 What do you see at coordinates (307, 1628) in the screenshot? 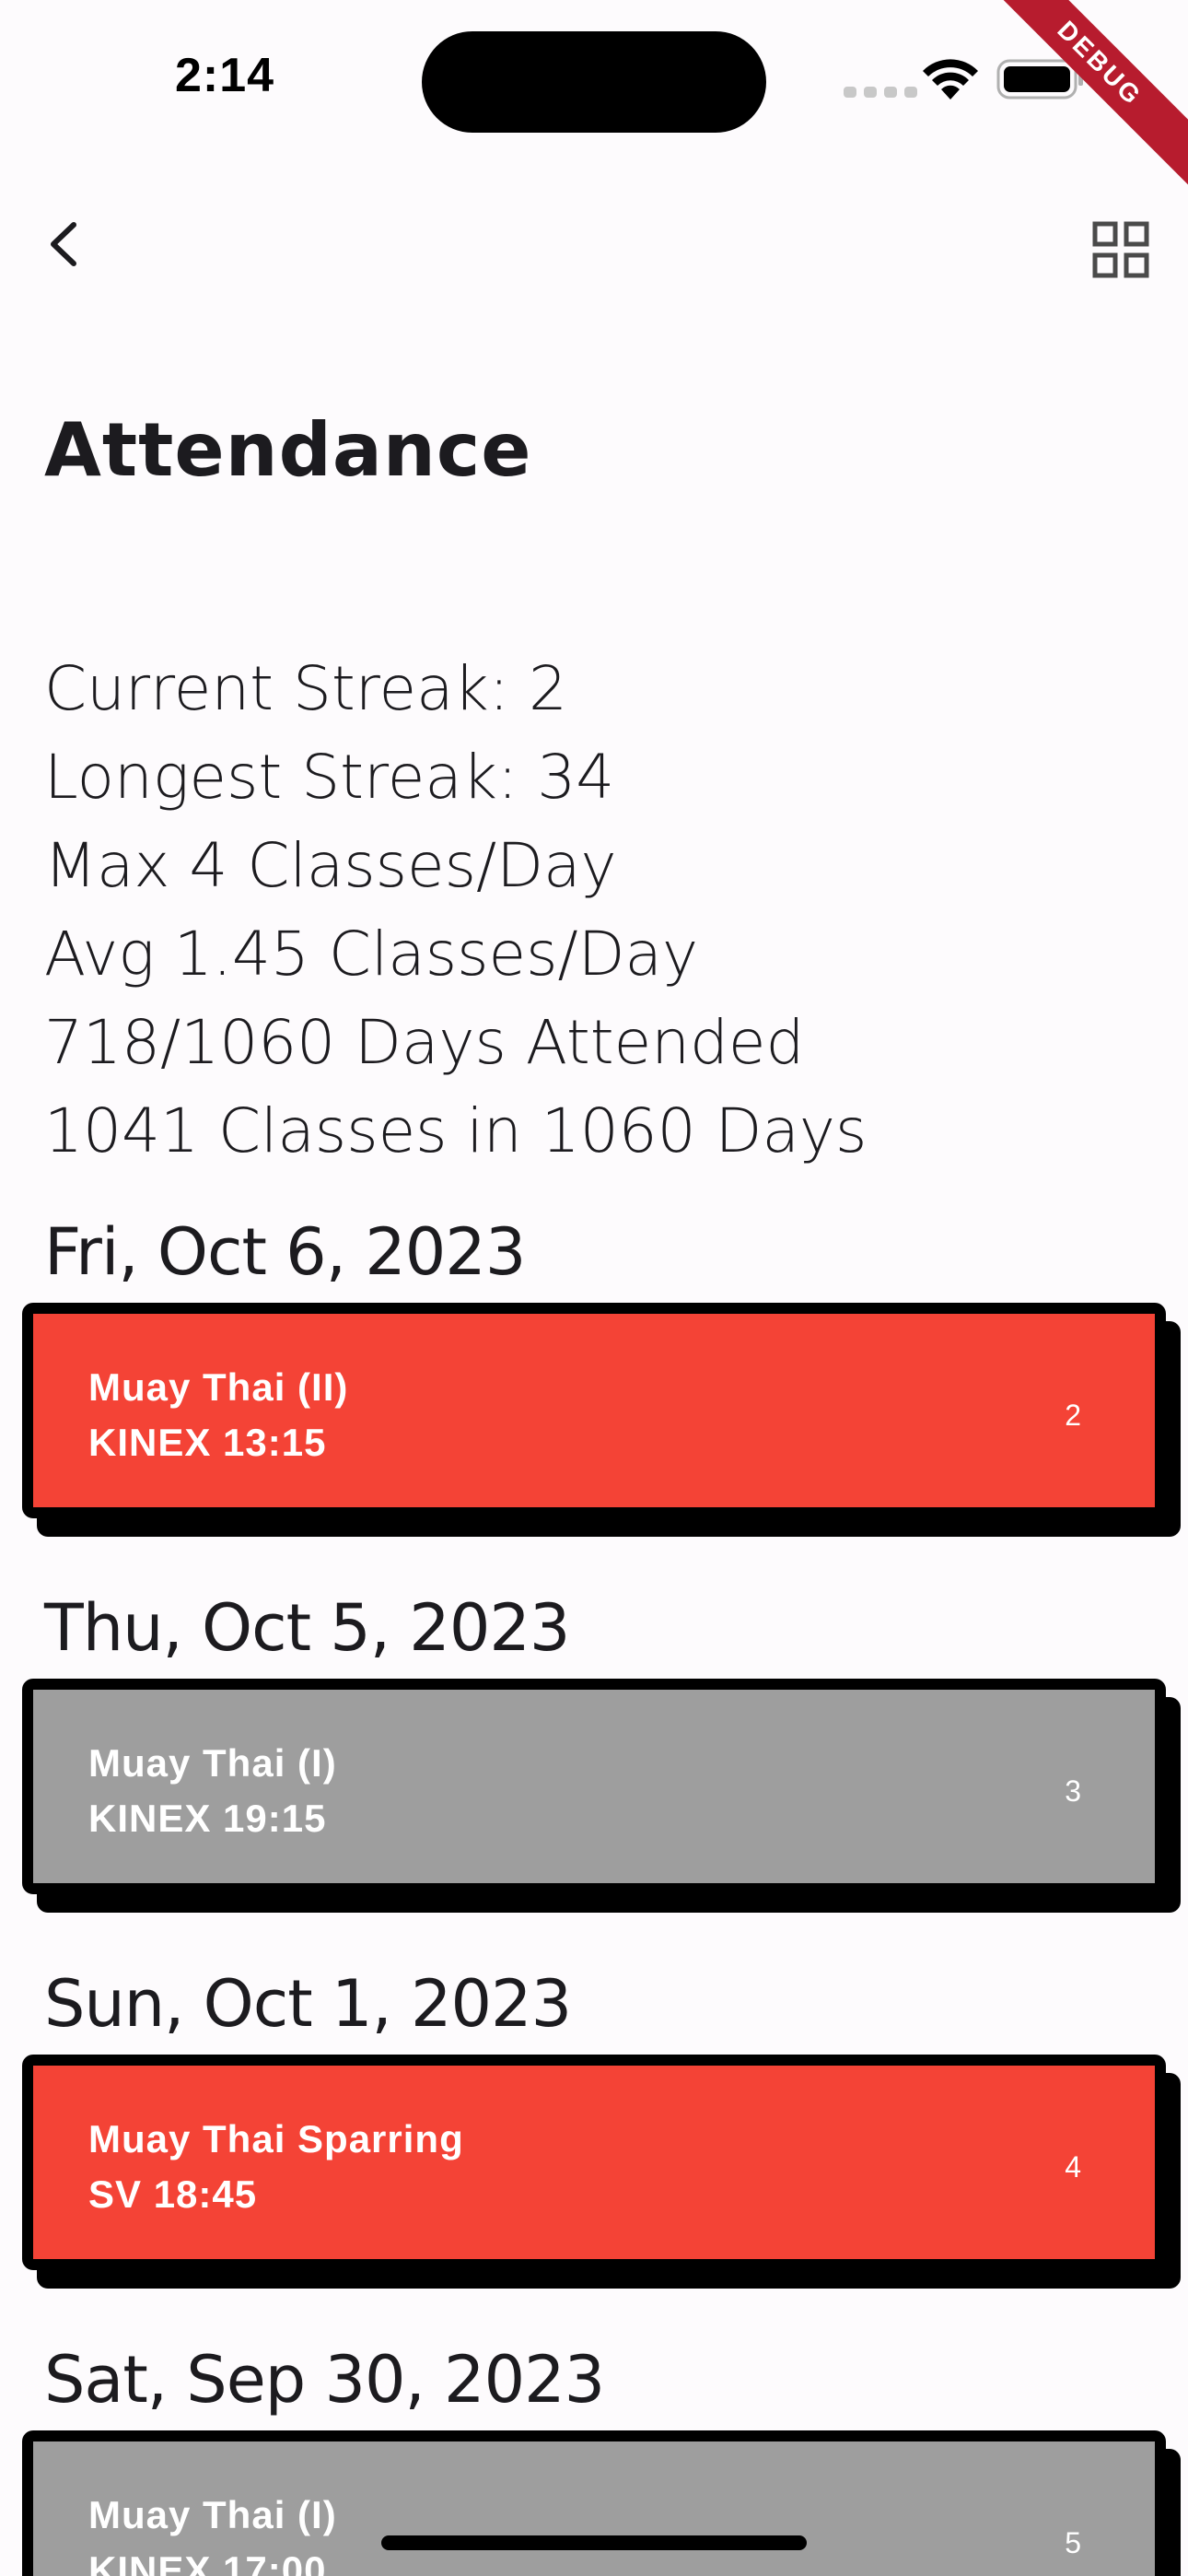
I see `day-date-header: Thu, Oct 5, 2023` at bounding box center [307, 1628].